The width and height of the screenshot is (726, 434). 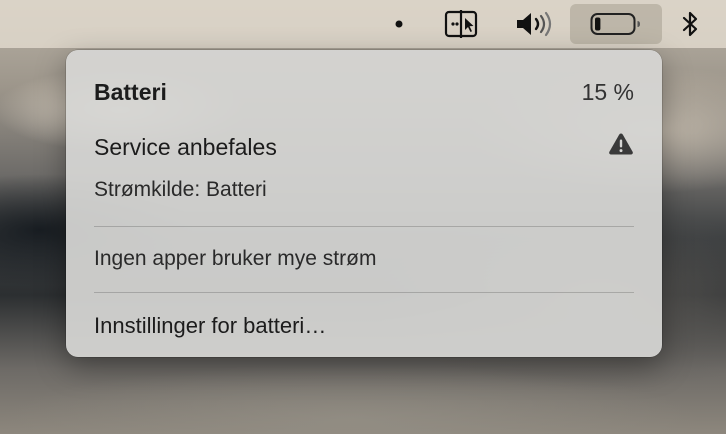 What do you see at coordinates (180, 189) in the screenshot?
I see `power-source-label: Strømkilde: Batteri` at bounding box center [180, 189].